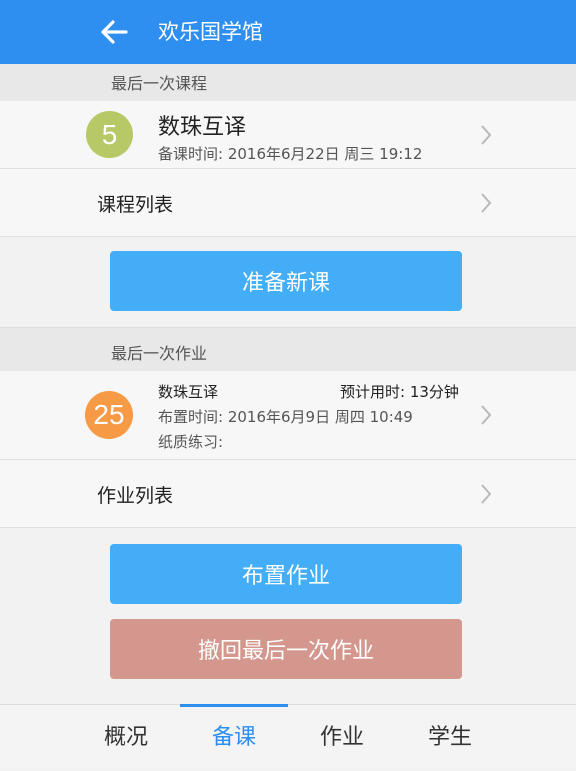 The width and height of the screenshot is (576, 771). I want to click on homework-estimate: 预计用时: 13分钟, so click(399, 392).